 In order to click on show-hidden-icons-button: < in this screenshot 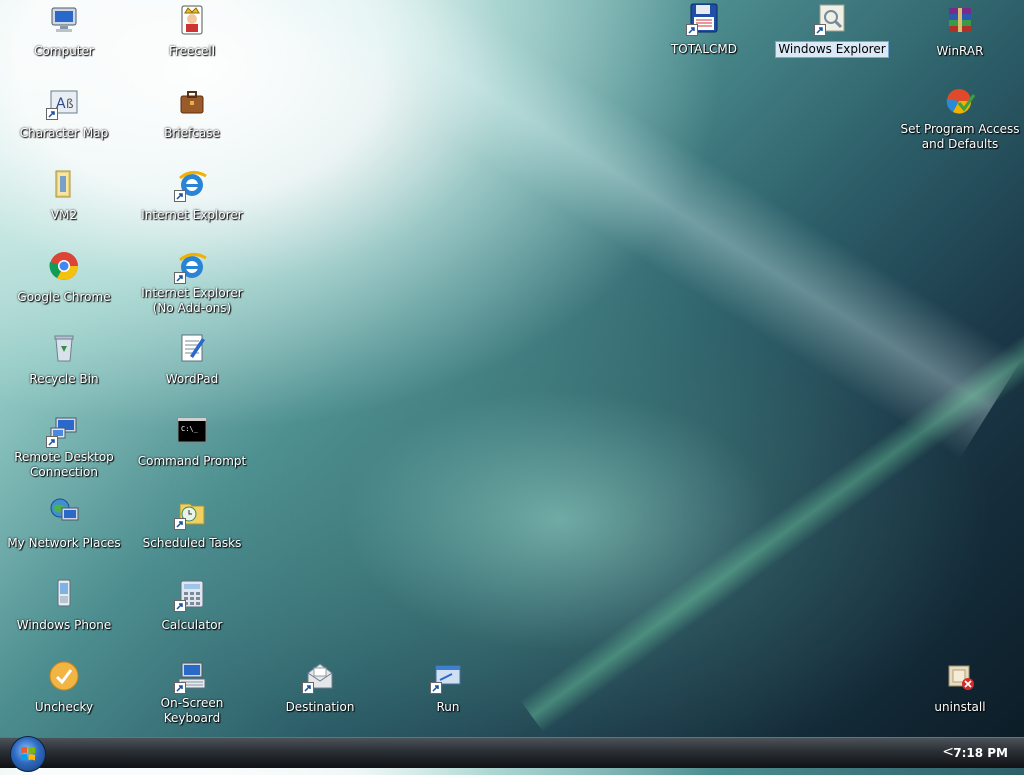, I will do `click(948, 752)`.